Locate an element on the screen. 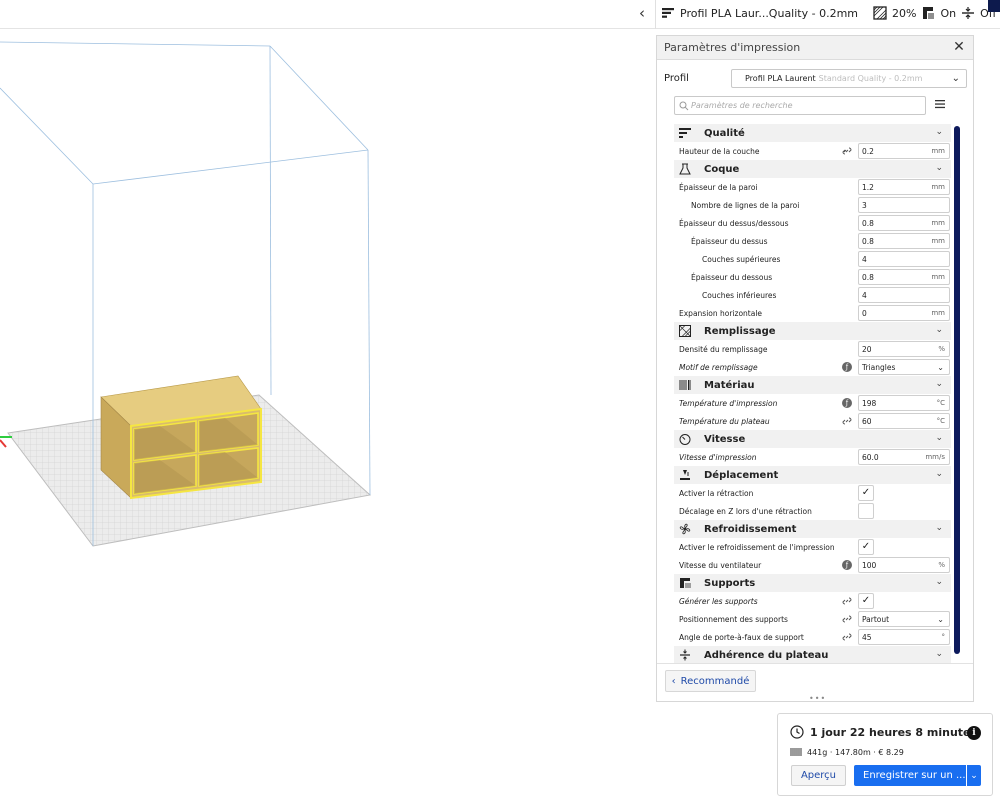 This screenshot has width=1000, height=796. resize-handle: ••• is located at coordinates (817, 698).